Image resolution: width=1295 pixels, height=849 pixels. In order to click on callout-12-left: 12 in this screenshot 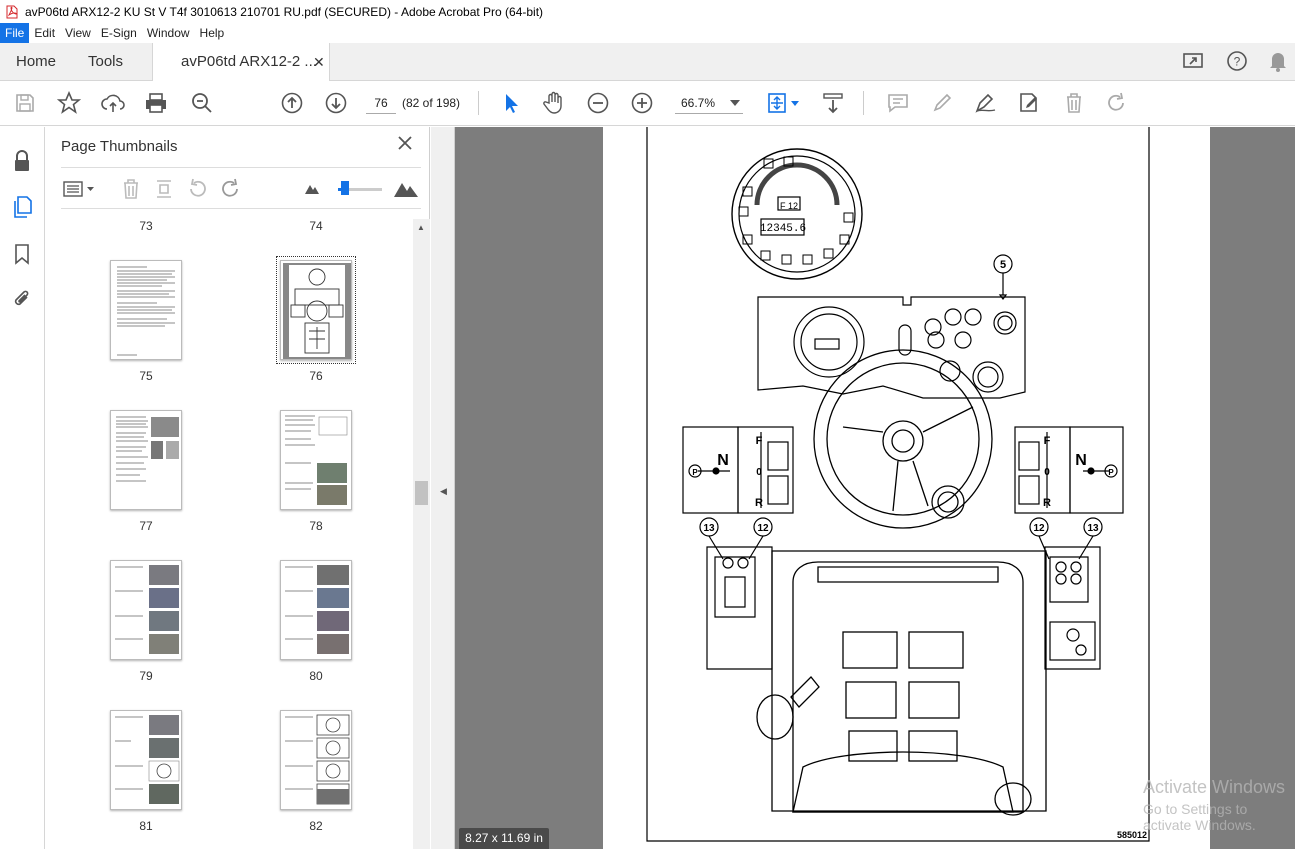, I will do `click(763, 528)`.